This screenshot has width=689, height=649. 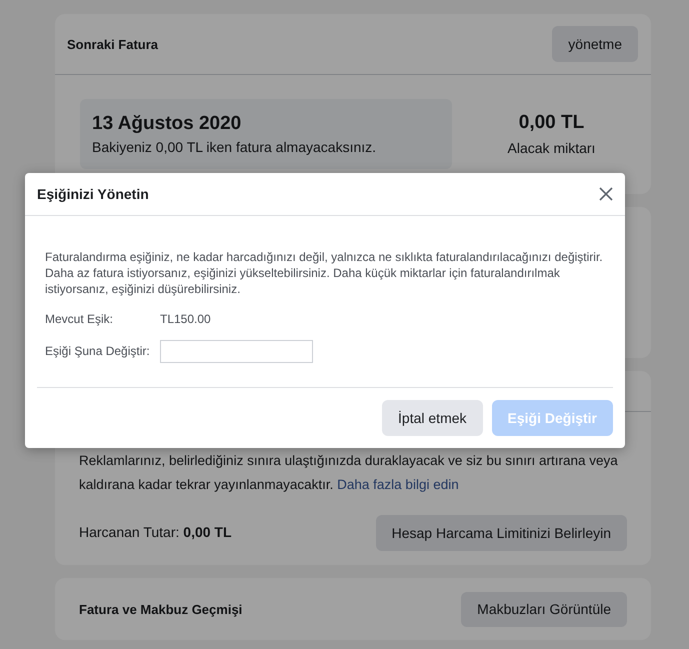 I want to click on amount-value: 0,00 TL, so click(x=551, y=123).